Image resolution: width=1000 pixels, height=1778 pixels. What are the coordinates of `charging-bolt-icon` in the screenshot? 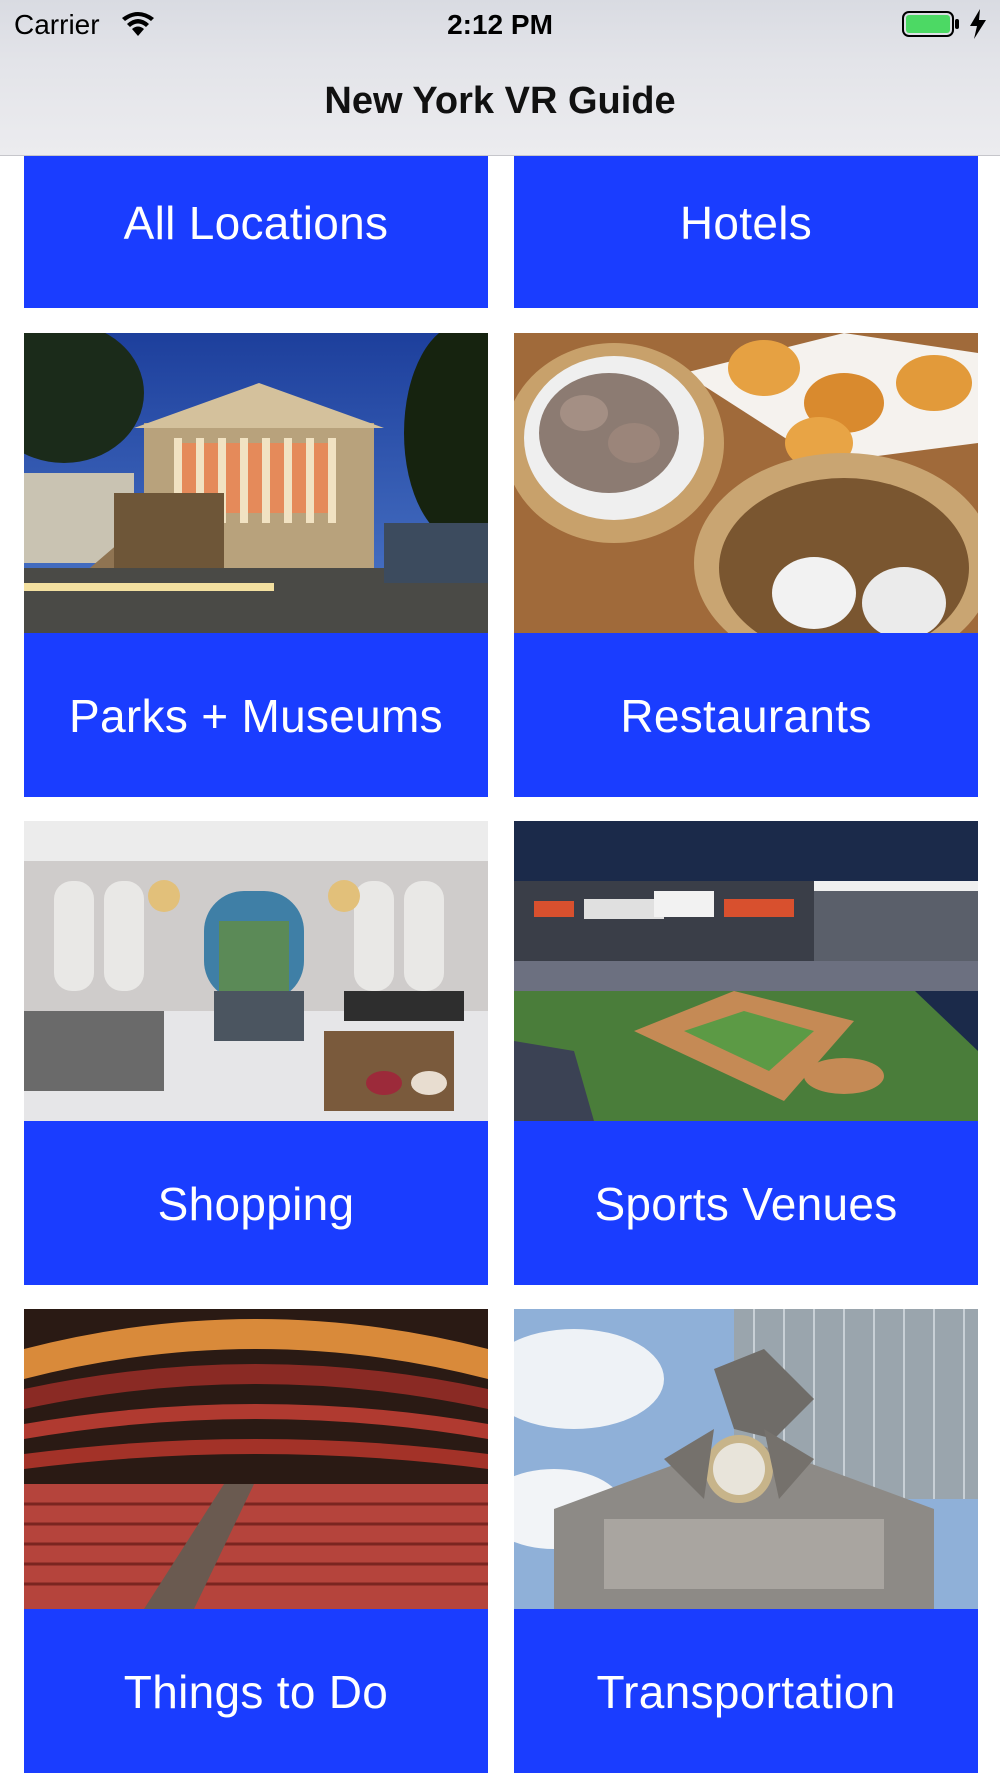 It's located at (978, 24).